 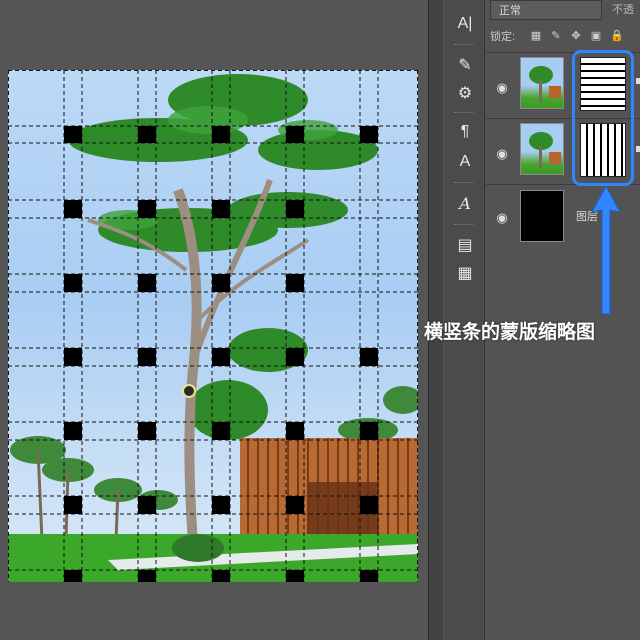 What do you see at coordinates (465, 132) in the screenshot?
I see `paragraph-icon: ¶` at bounding box center [465, 132].